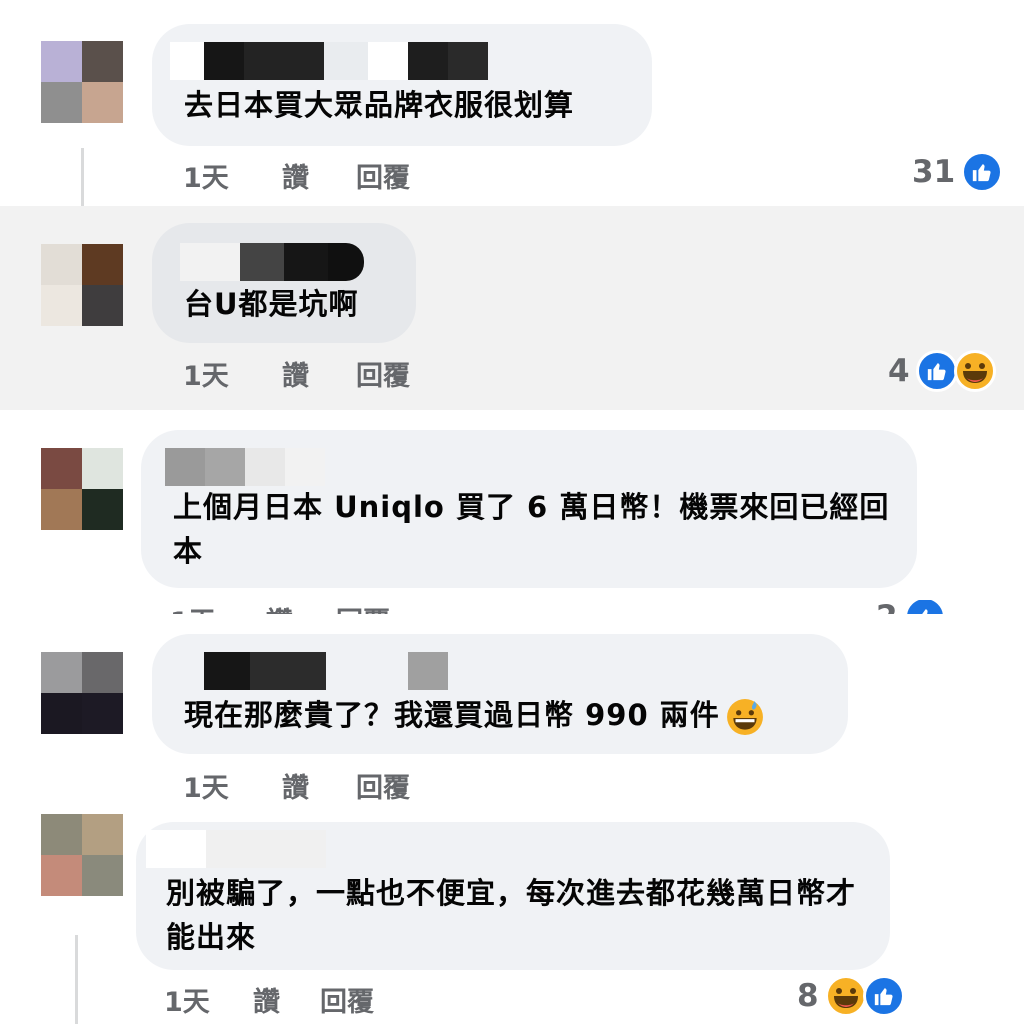 Image resolution: width=1024 pixels, height=1024 pixels. What do you see at coordinates (958, 172) in the screenshot?
I see `reaction-summary: 31` at bounding box center [958, 172].